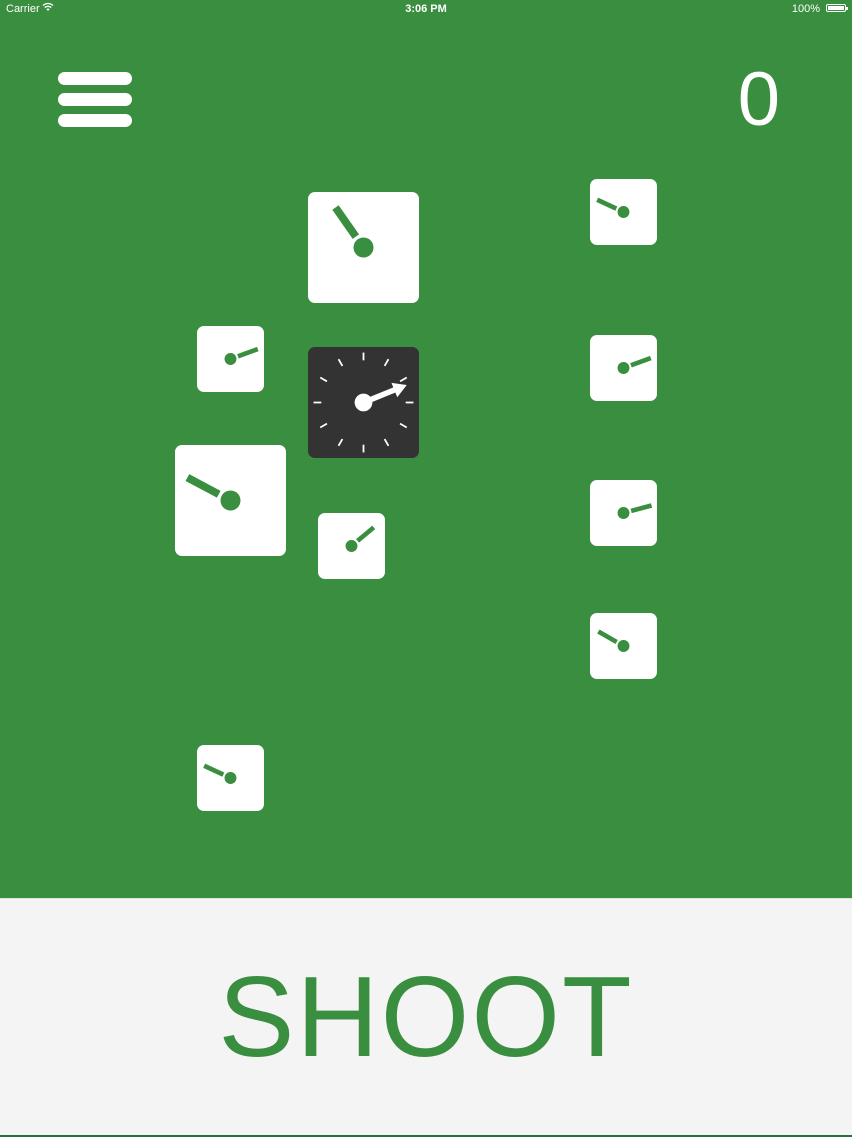 This screenshot has height=1137, width=852. What do you see at coordinates (95, 100) in the screenshot?
I see `hamburger-menu-icon` at bounding box center [95, 100].